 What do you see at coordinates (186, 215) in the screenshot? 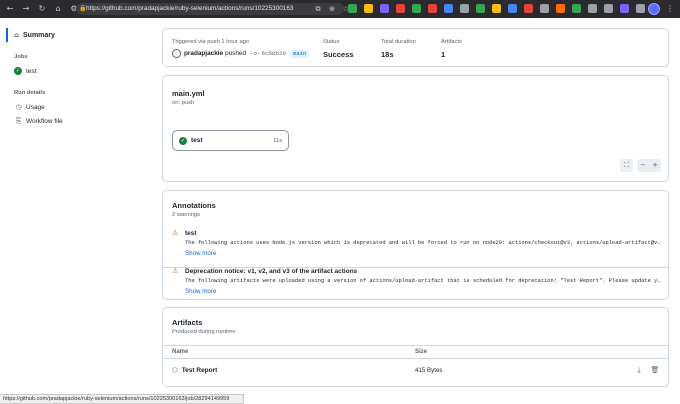
I see `annotations-count: 2 warnings` at bounding box center [186, 215].